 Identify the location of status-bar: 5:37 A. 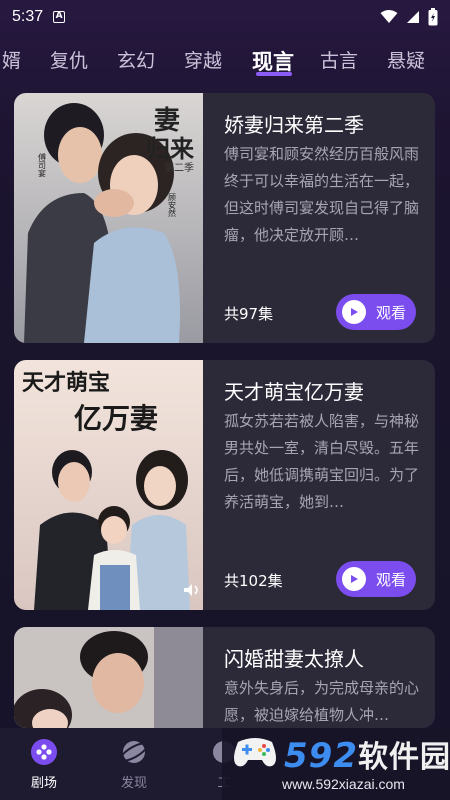
(225, 17).